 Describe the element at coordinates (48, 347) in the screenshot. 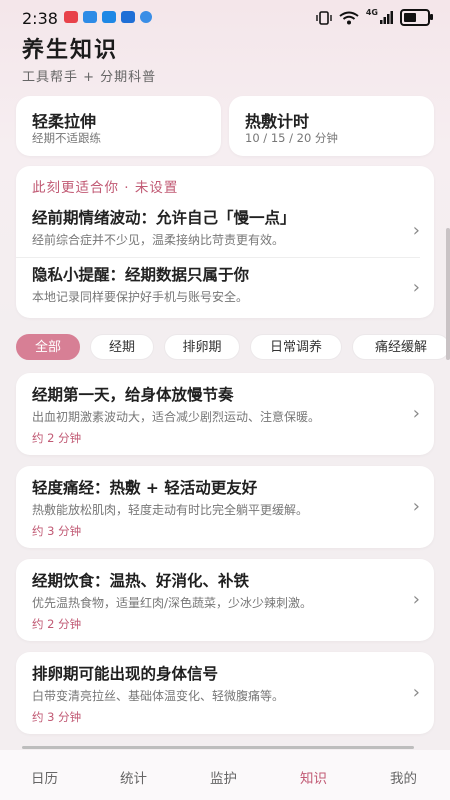

I see `chip-all: 全部` at that location.